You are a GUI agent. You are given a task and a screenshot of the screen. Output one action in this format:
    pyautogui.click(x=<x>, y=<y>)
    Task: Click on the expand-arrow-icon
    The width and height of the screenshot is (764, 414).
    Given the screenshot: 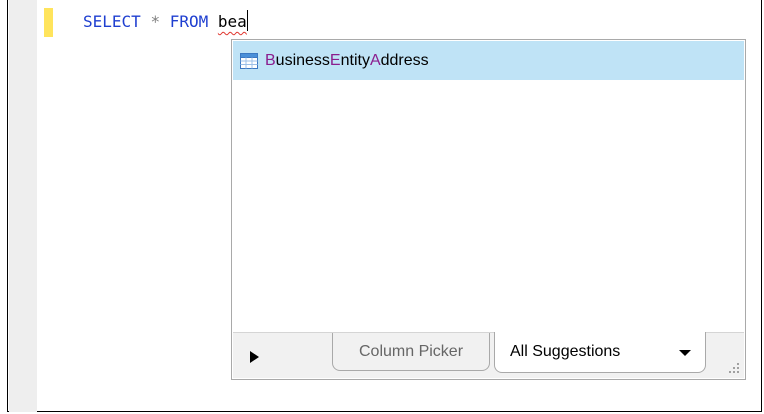 What is the action you would take?
    pyautogui.click(x=254, y=357)
    